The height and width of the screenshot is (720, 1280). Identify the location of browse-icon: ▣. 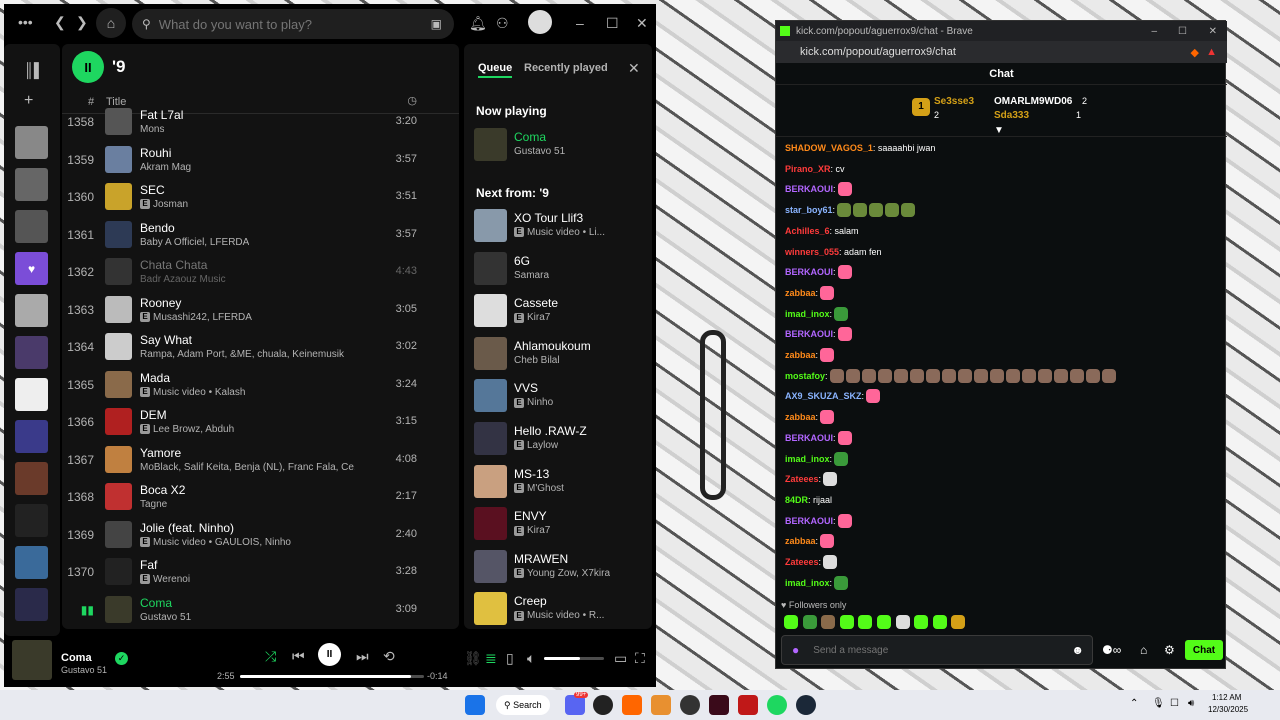
(436, 24).